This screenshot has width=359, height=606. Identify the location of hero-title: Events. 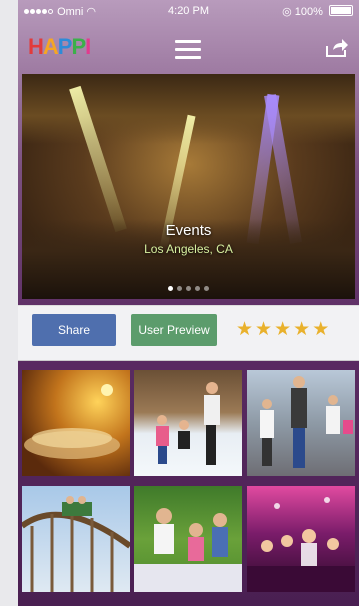
(188, 230).